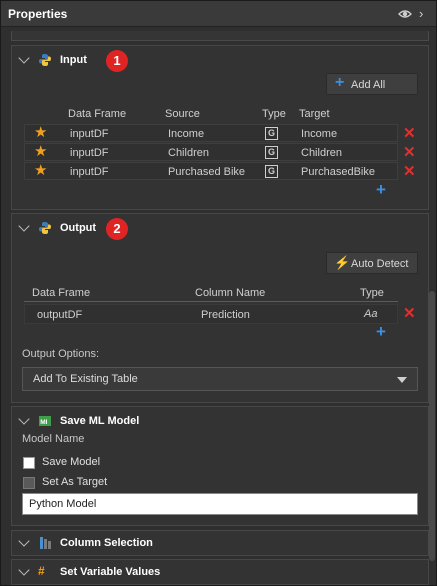 The height and width of the screenshot is (586, 437). I want to click on output-options-label: Output Options:, so click(61, 354).